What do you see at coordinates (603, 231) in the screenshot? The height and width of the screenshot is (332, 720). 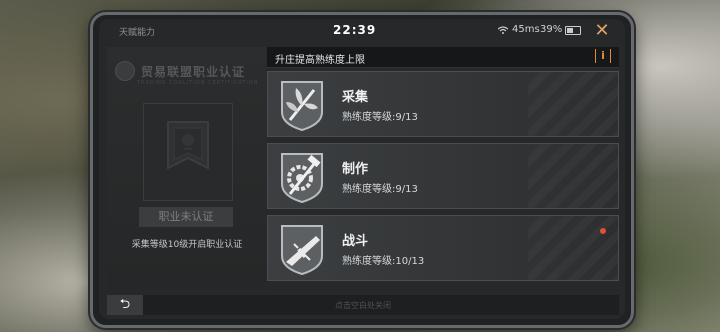 I see `notification-dot` at bounding box center [603, 231].